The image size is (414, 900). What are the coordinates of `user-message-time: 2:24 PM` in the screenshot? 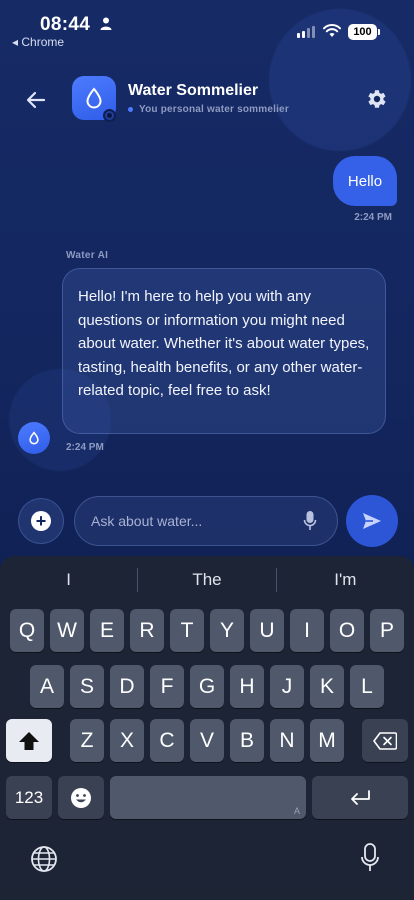 It's located at (373, 217).